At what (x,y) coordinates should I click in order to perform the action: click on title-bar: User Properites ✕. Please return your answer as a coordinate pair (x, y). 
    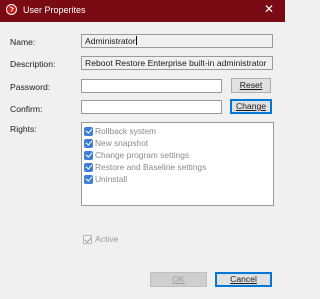
    Looking at the image, I should click on (142, 11).